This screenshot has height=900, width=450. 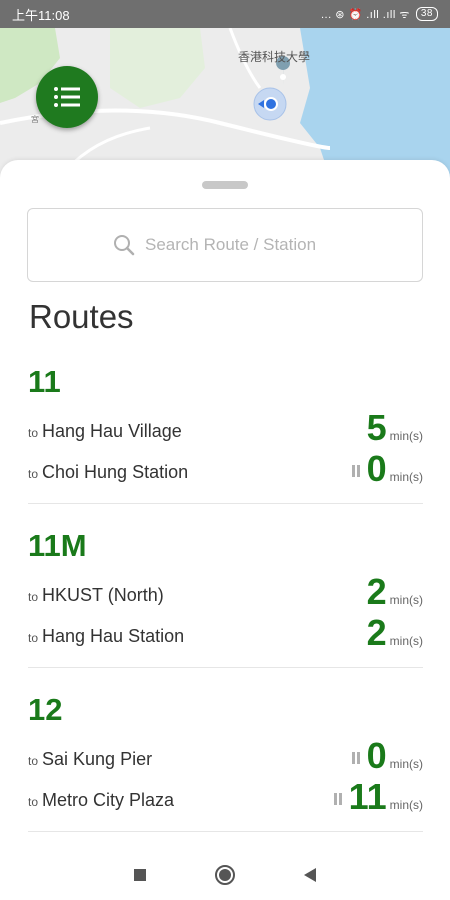 What do you see at coordinates (112, 431) in the screenshot?
I see `destination-name: Hang Hau Village` at bounding box center [112, 431].